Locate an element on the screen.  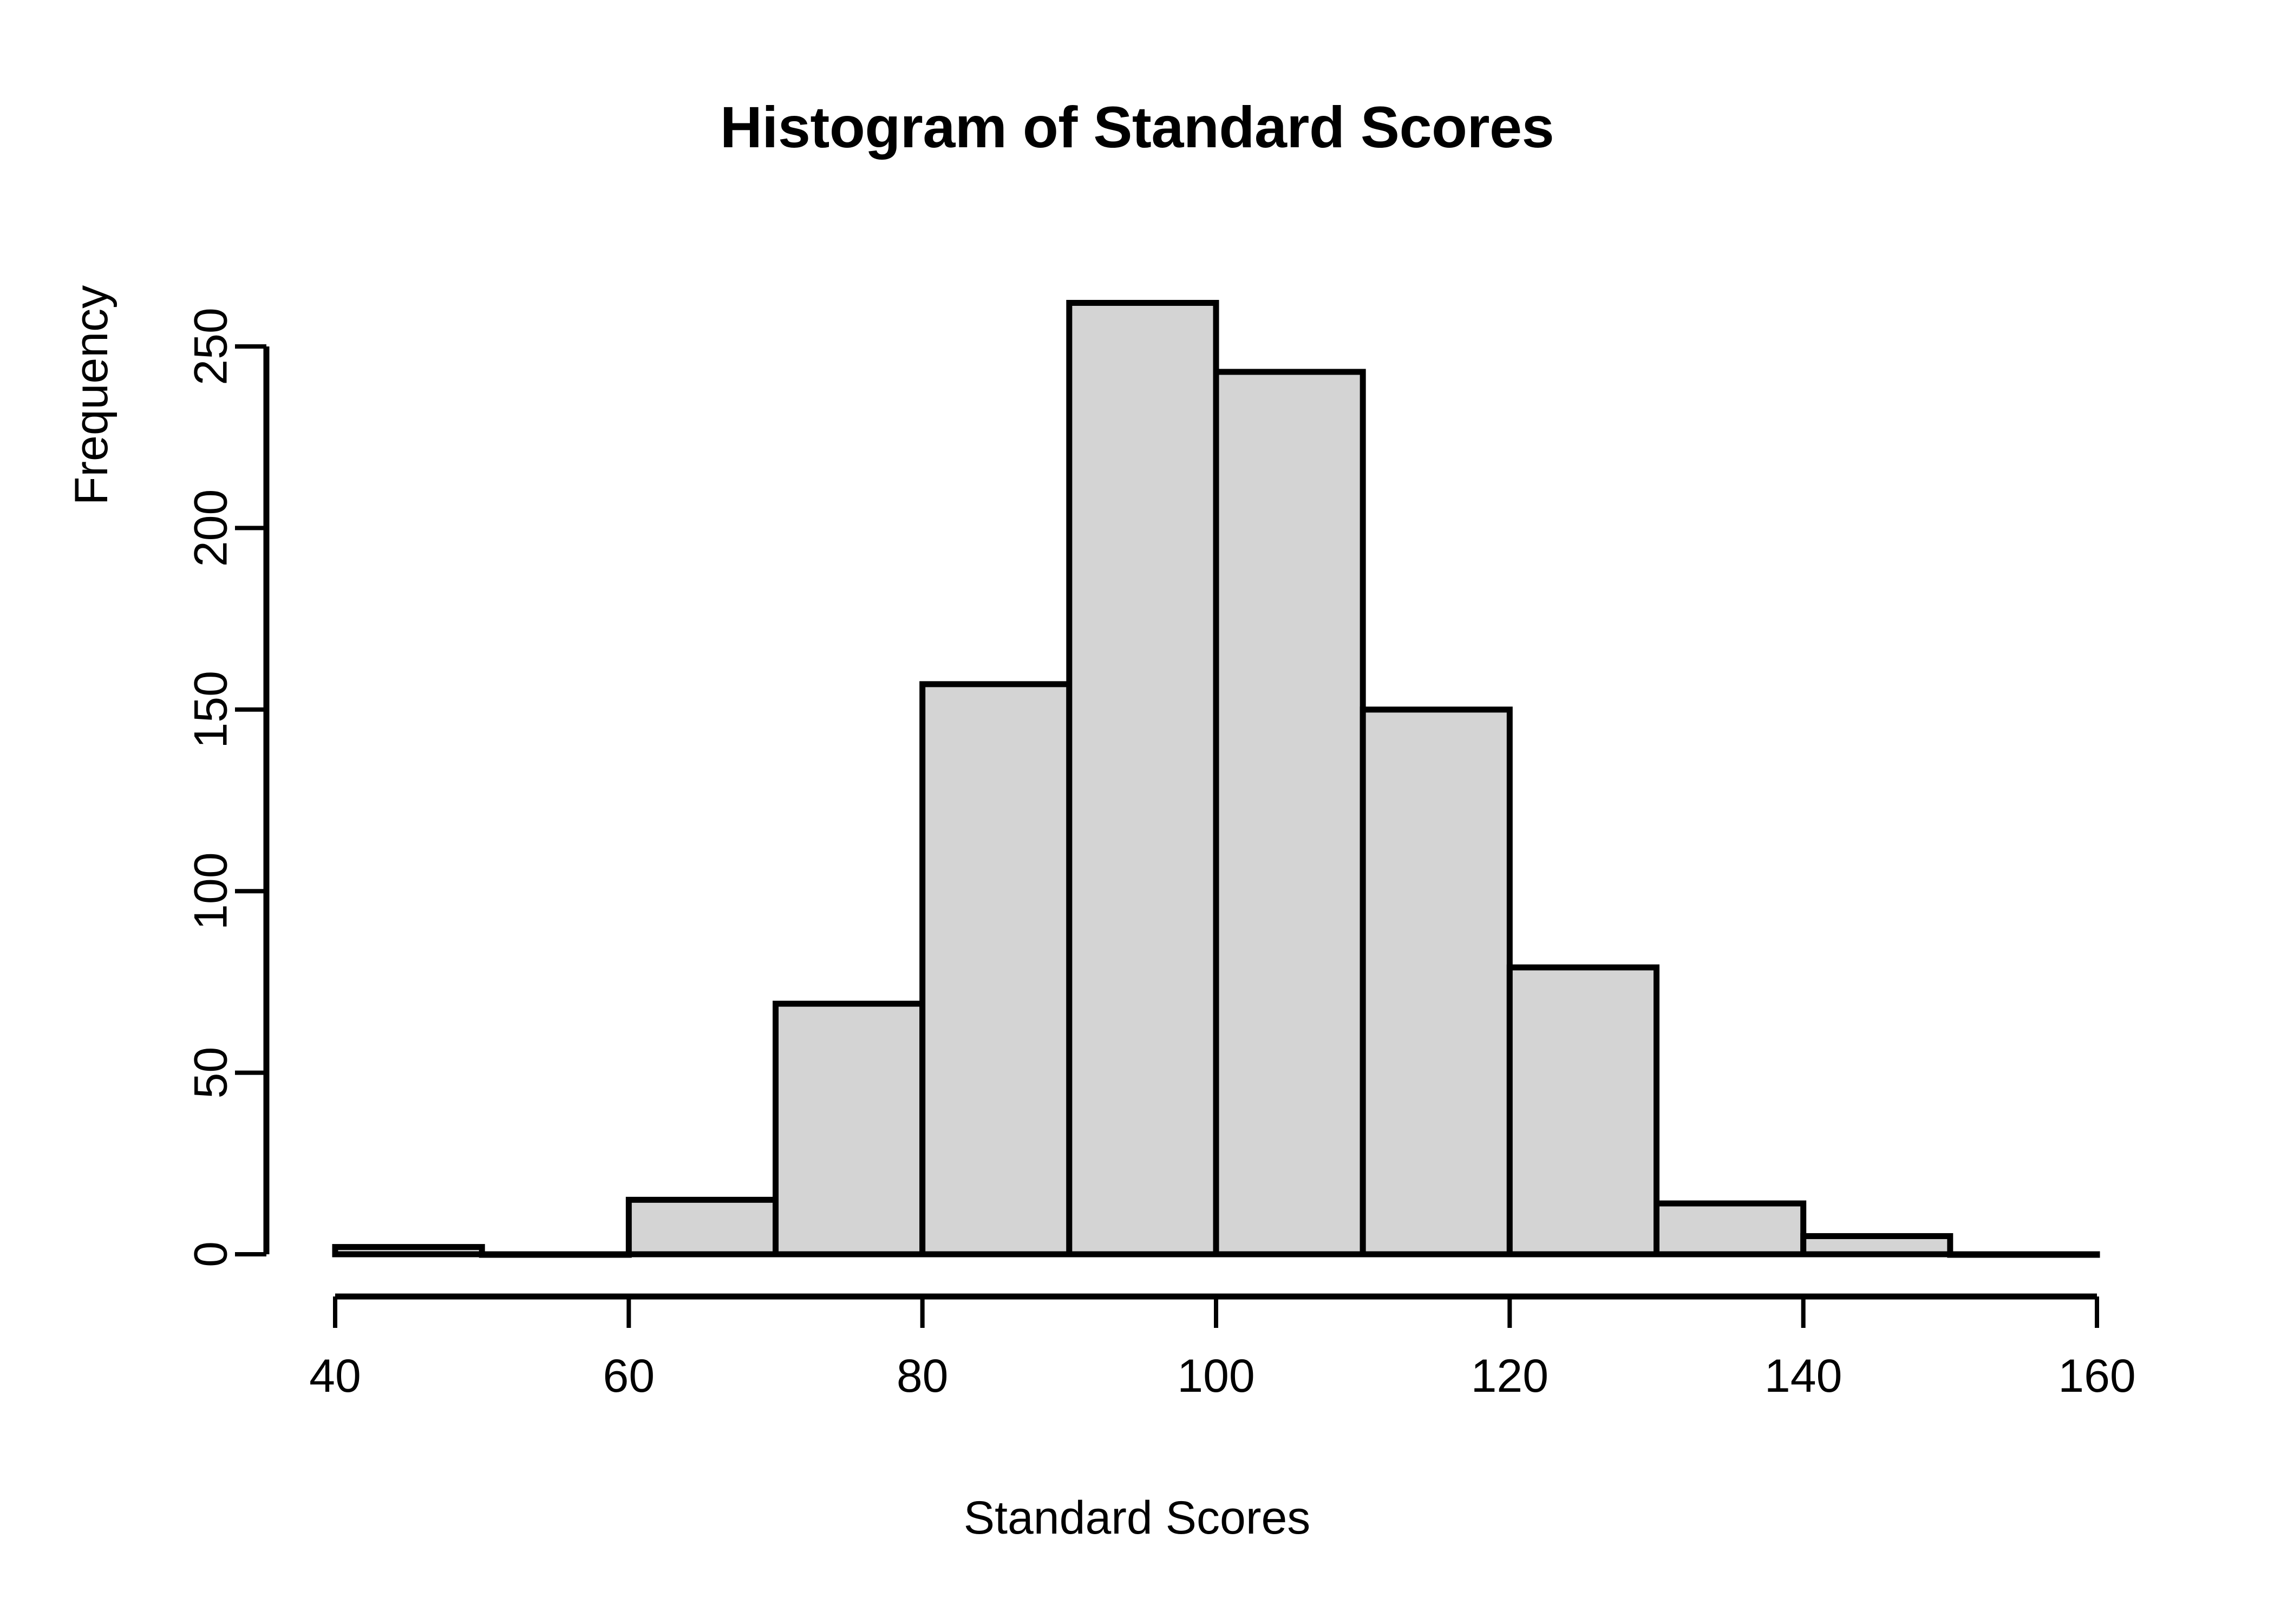
y-tick-label: 100 is located at coordinates (211, 891).